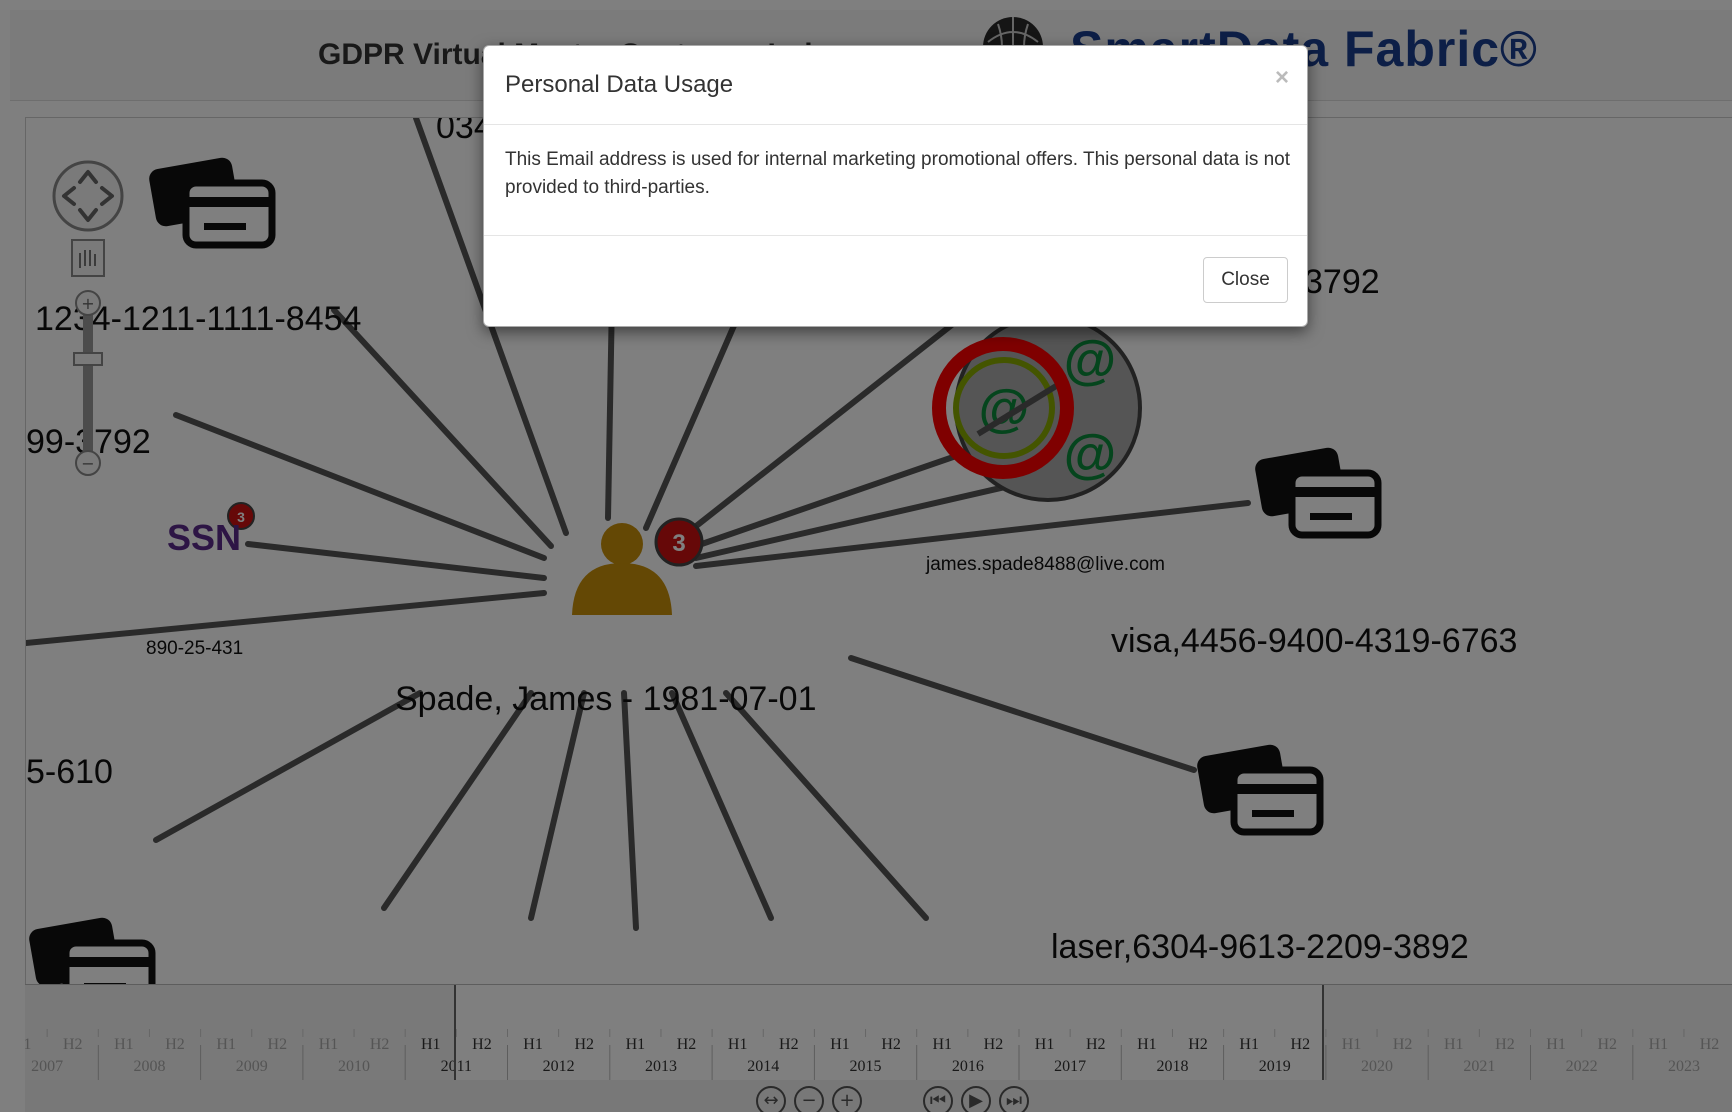 This screenshot has width=1732, height=1112. What do you see at coordinates (895, 281) in the screenshot?
I see `modal-footer: Close` at bounding box center [895, 281].